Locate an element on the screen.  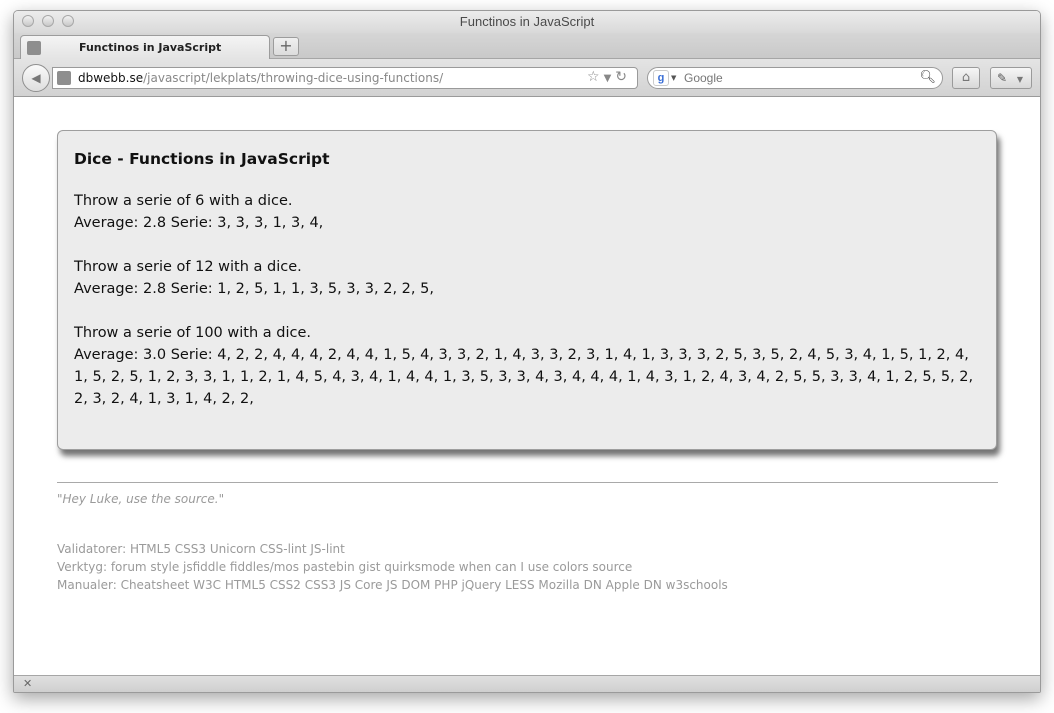
close-icon: ✕ is located at coordinates (27, 683).